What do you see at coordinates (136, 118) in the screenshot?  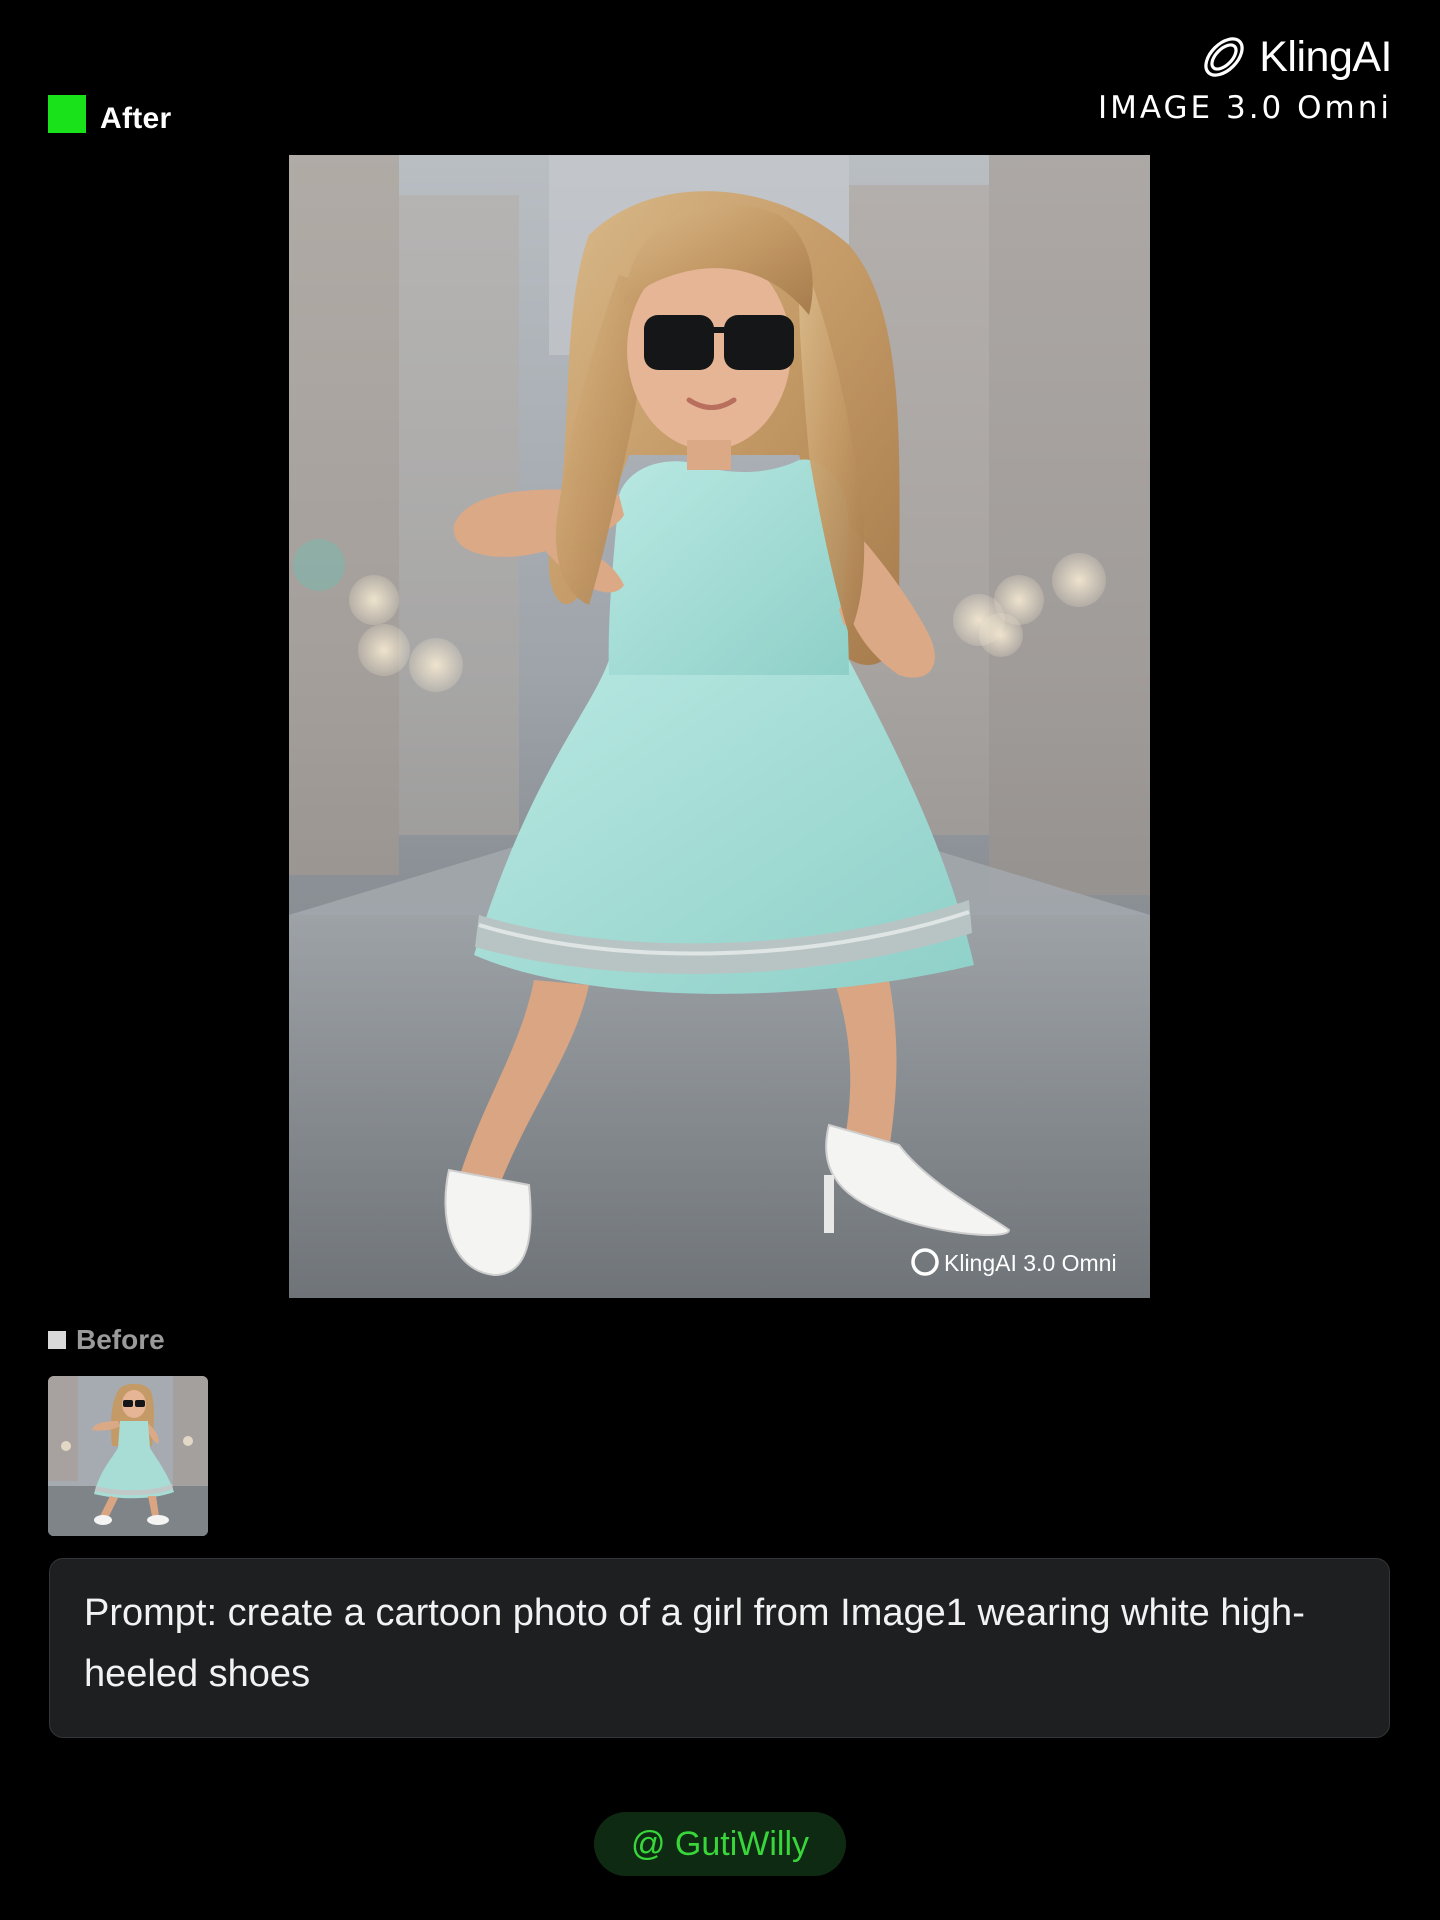 I see `after-label-text: After` at bounding box center [136, 118].